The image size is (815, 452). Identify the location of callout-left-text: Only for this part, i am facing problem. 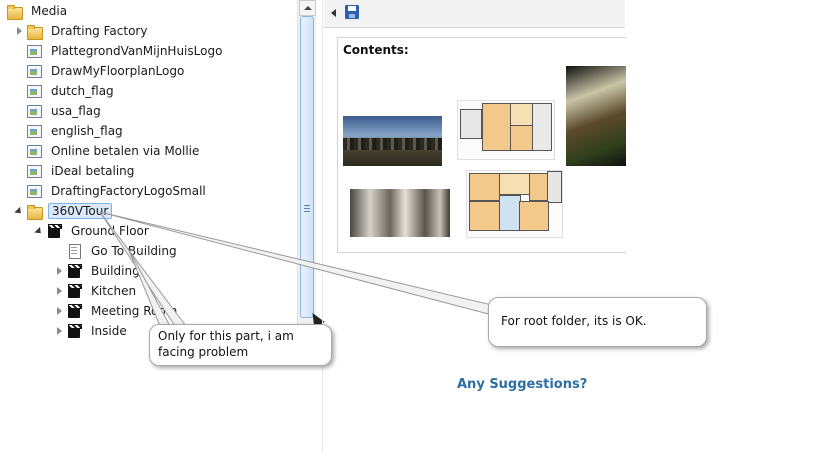
(226, 344).